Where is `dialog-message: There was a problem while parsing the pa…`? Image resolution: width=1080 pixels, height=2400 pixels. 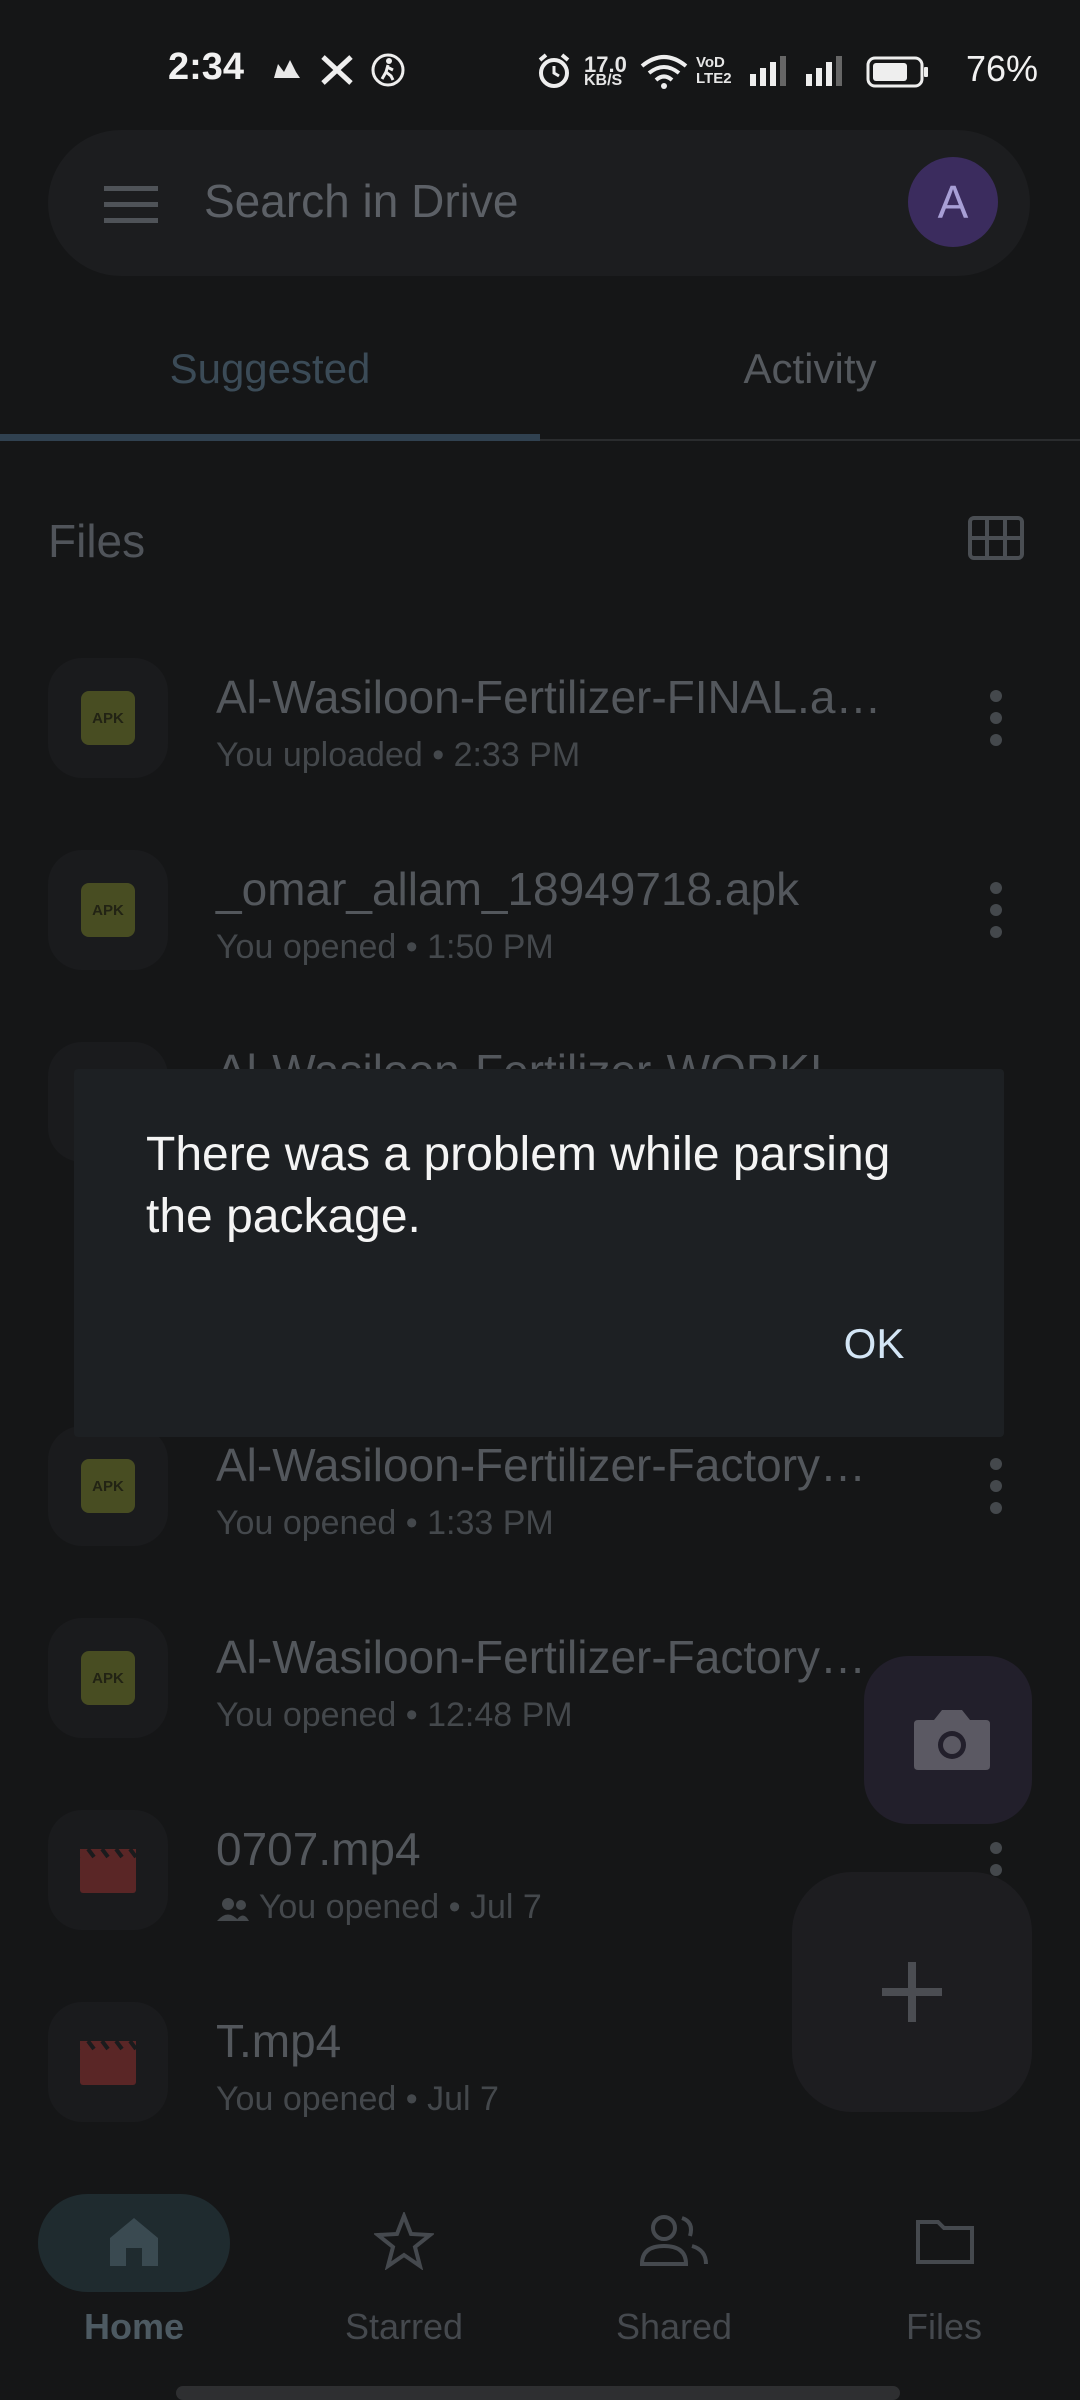
dialog-message: There was a problem while parsing the pa… is located at coordinates (518, 1185).